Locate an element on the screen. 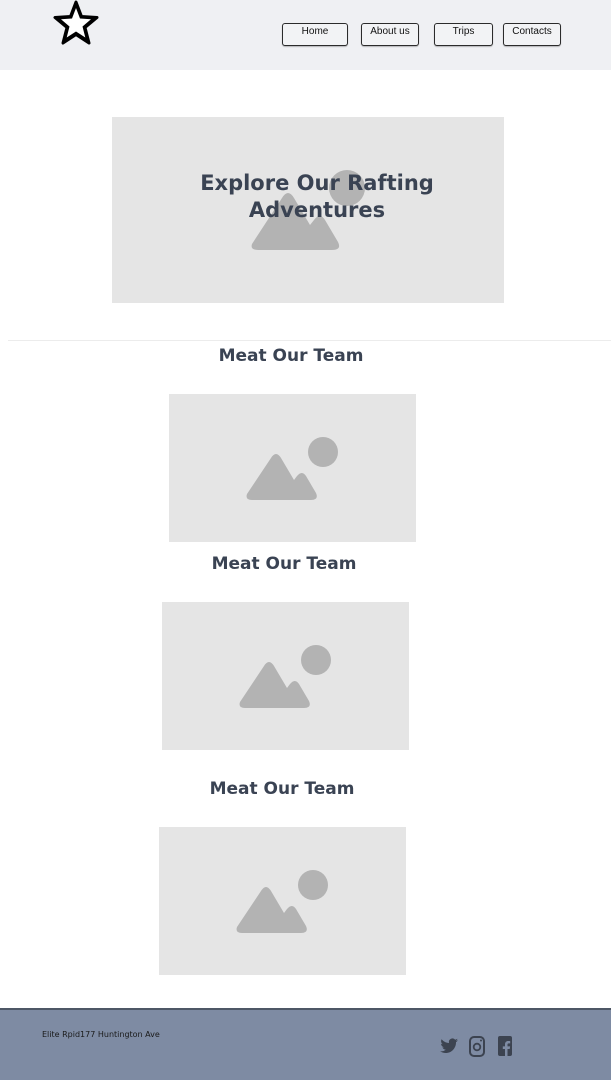 This screenshot has height=1080, width=611. footer-address: Elite Rpid177 Huntington Ave is located at coordinates (101, 1034).